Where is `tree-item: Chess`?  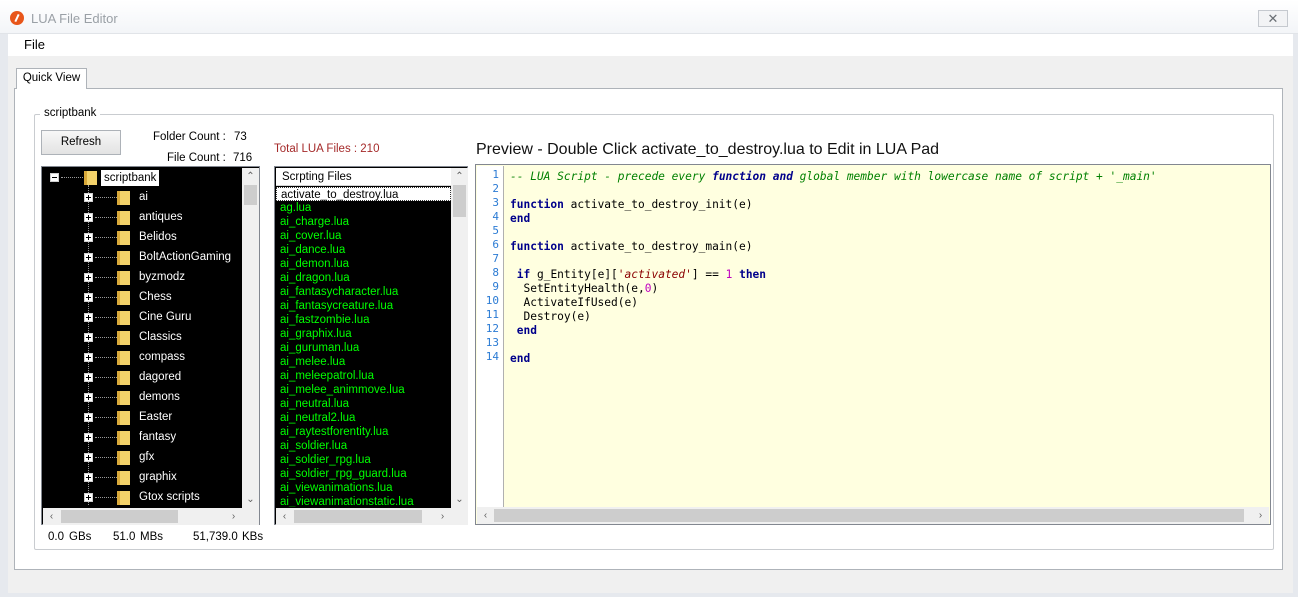
tree-item: Chess is located at coordinates (142, 298).